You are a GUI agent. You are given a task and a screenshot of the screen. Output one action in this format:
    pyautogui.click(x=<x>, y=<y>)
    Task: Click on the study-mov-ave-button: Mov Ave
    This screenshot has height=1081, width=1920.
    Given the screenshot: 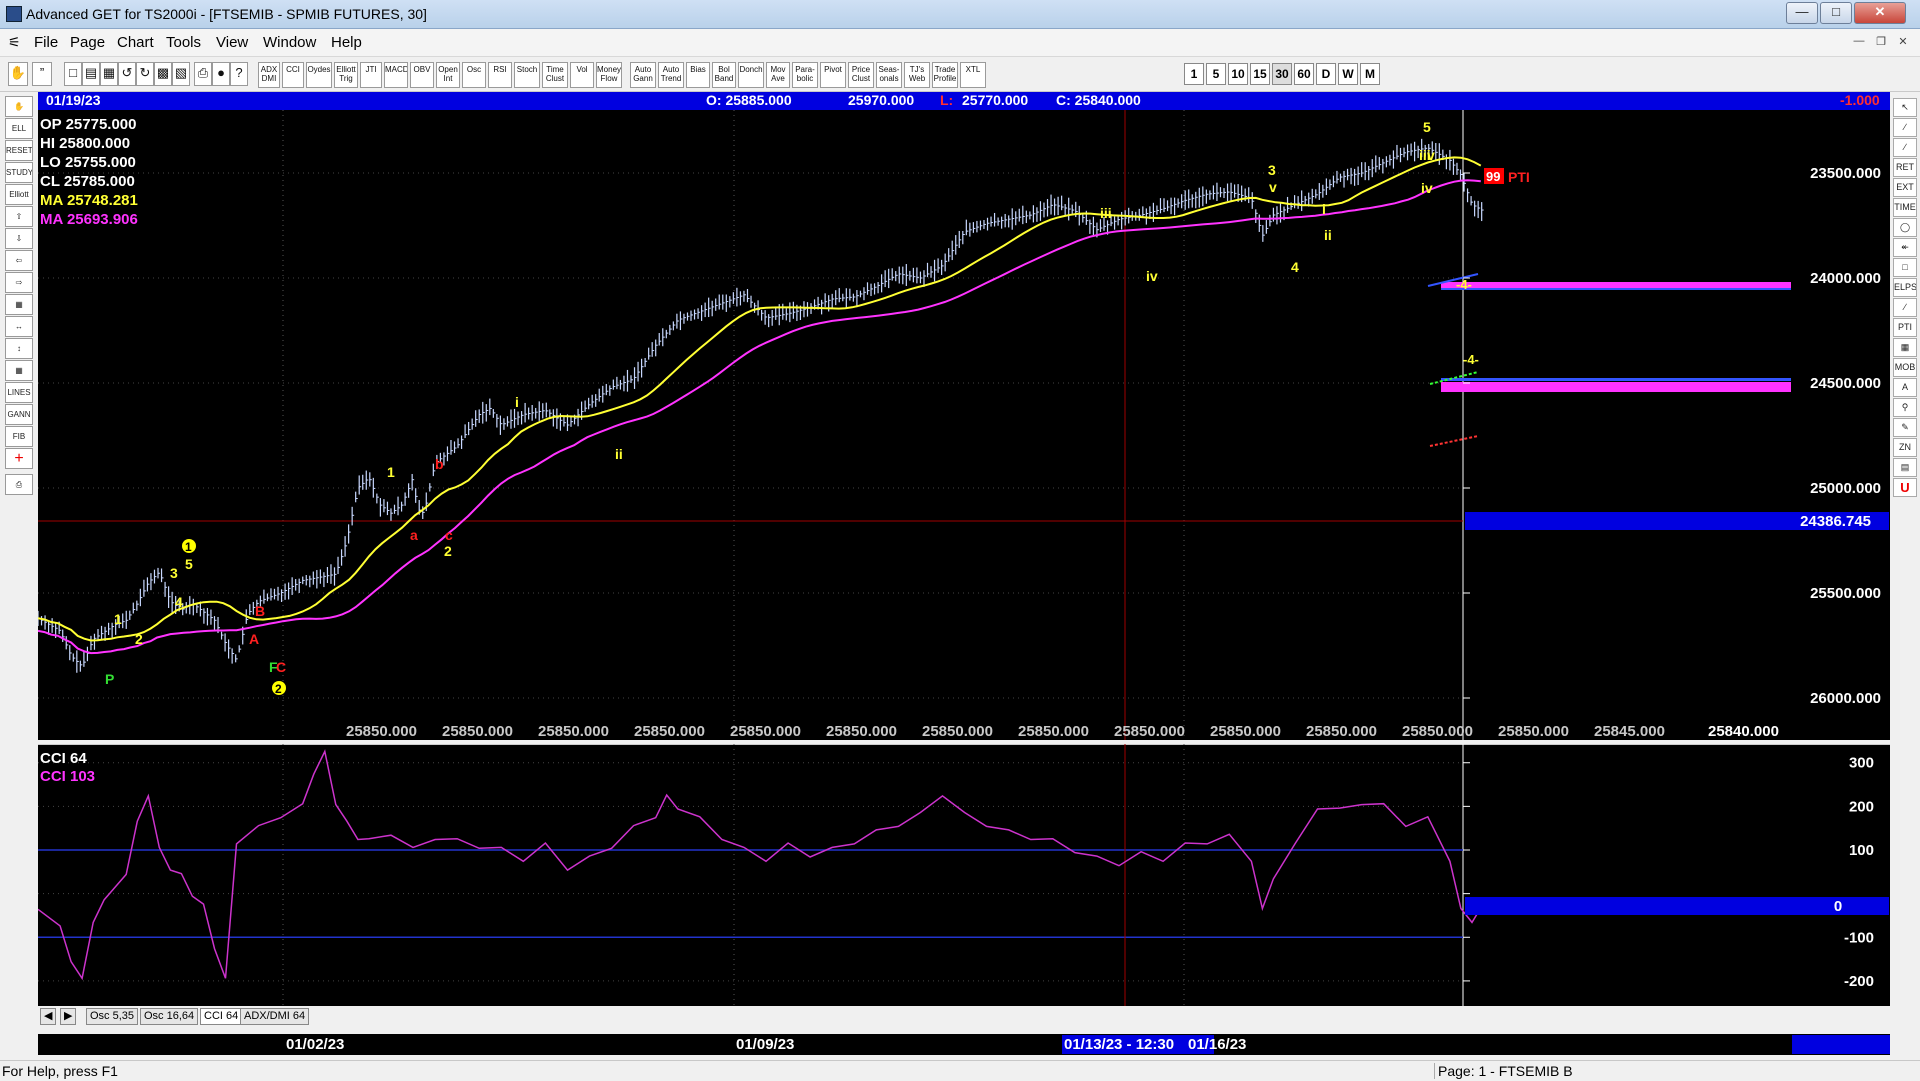 What is the action you would take?
    pyautogui.click(x=778, y=75)
    